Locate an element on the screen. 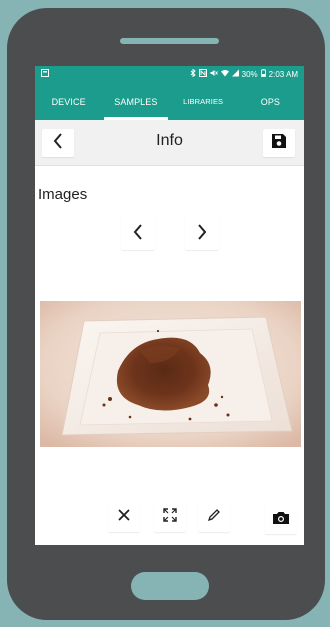 The height and width of the screenshot is (627, 330). notification-icon is located at coordinates (45, 74).